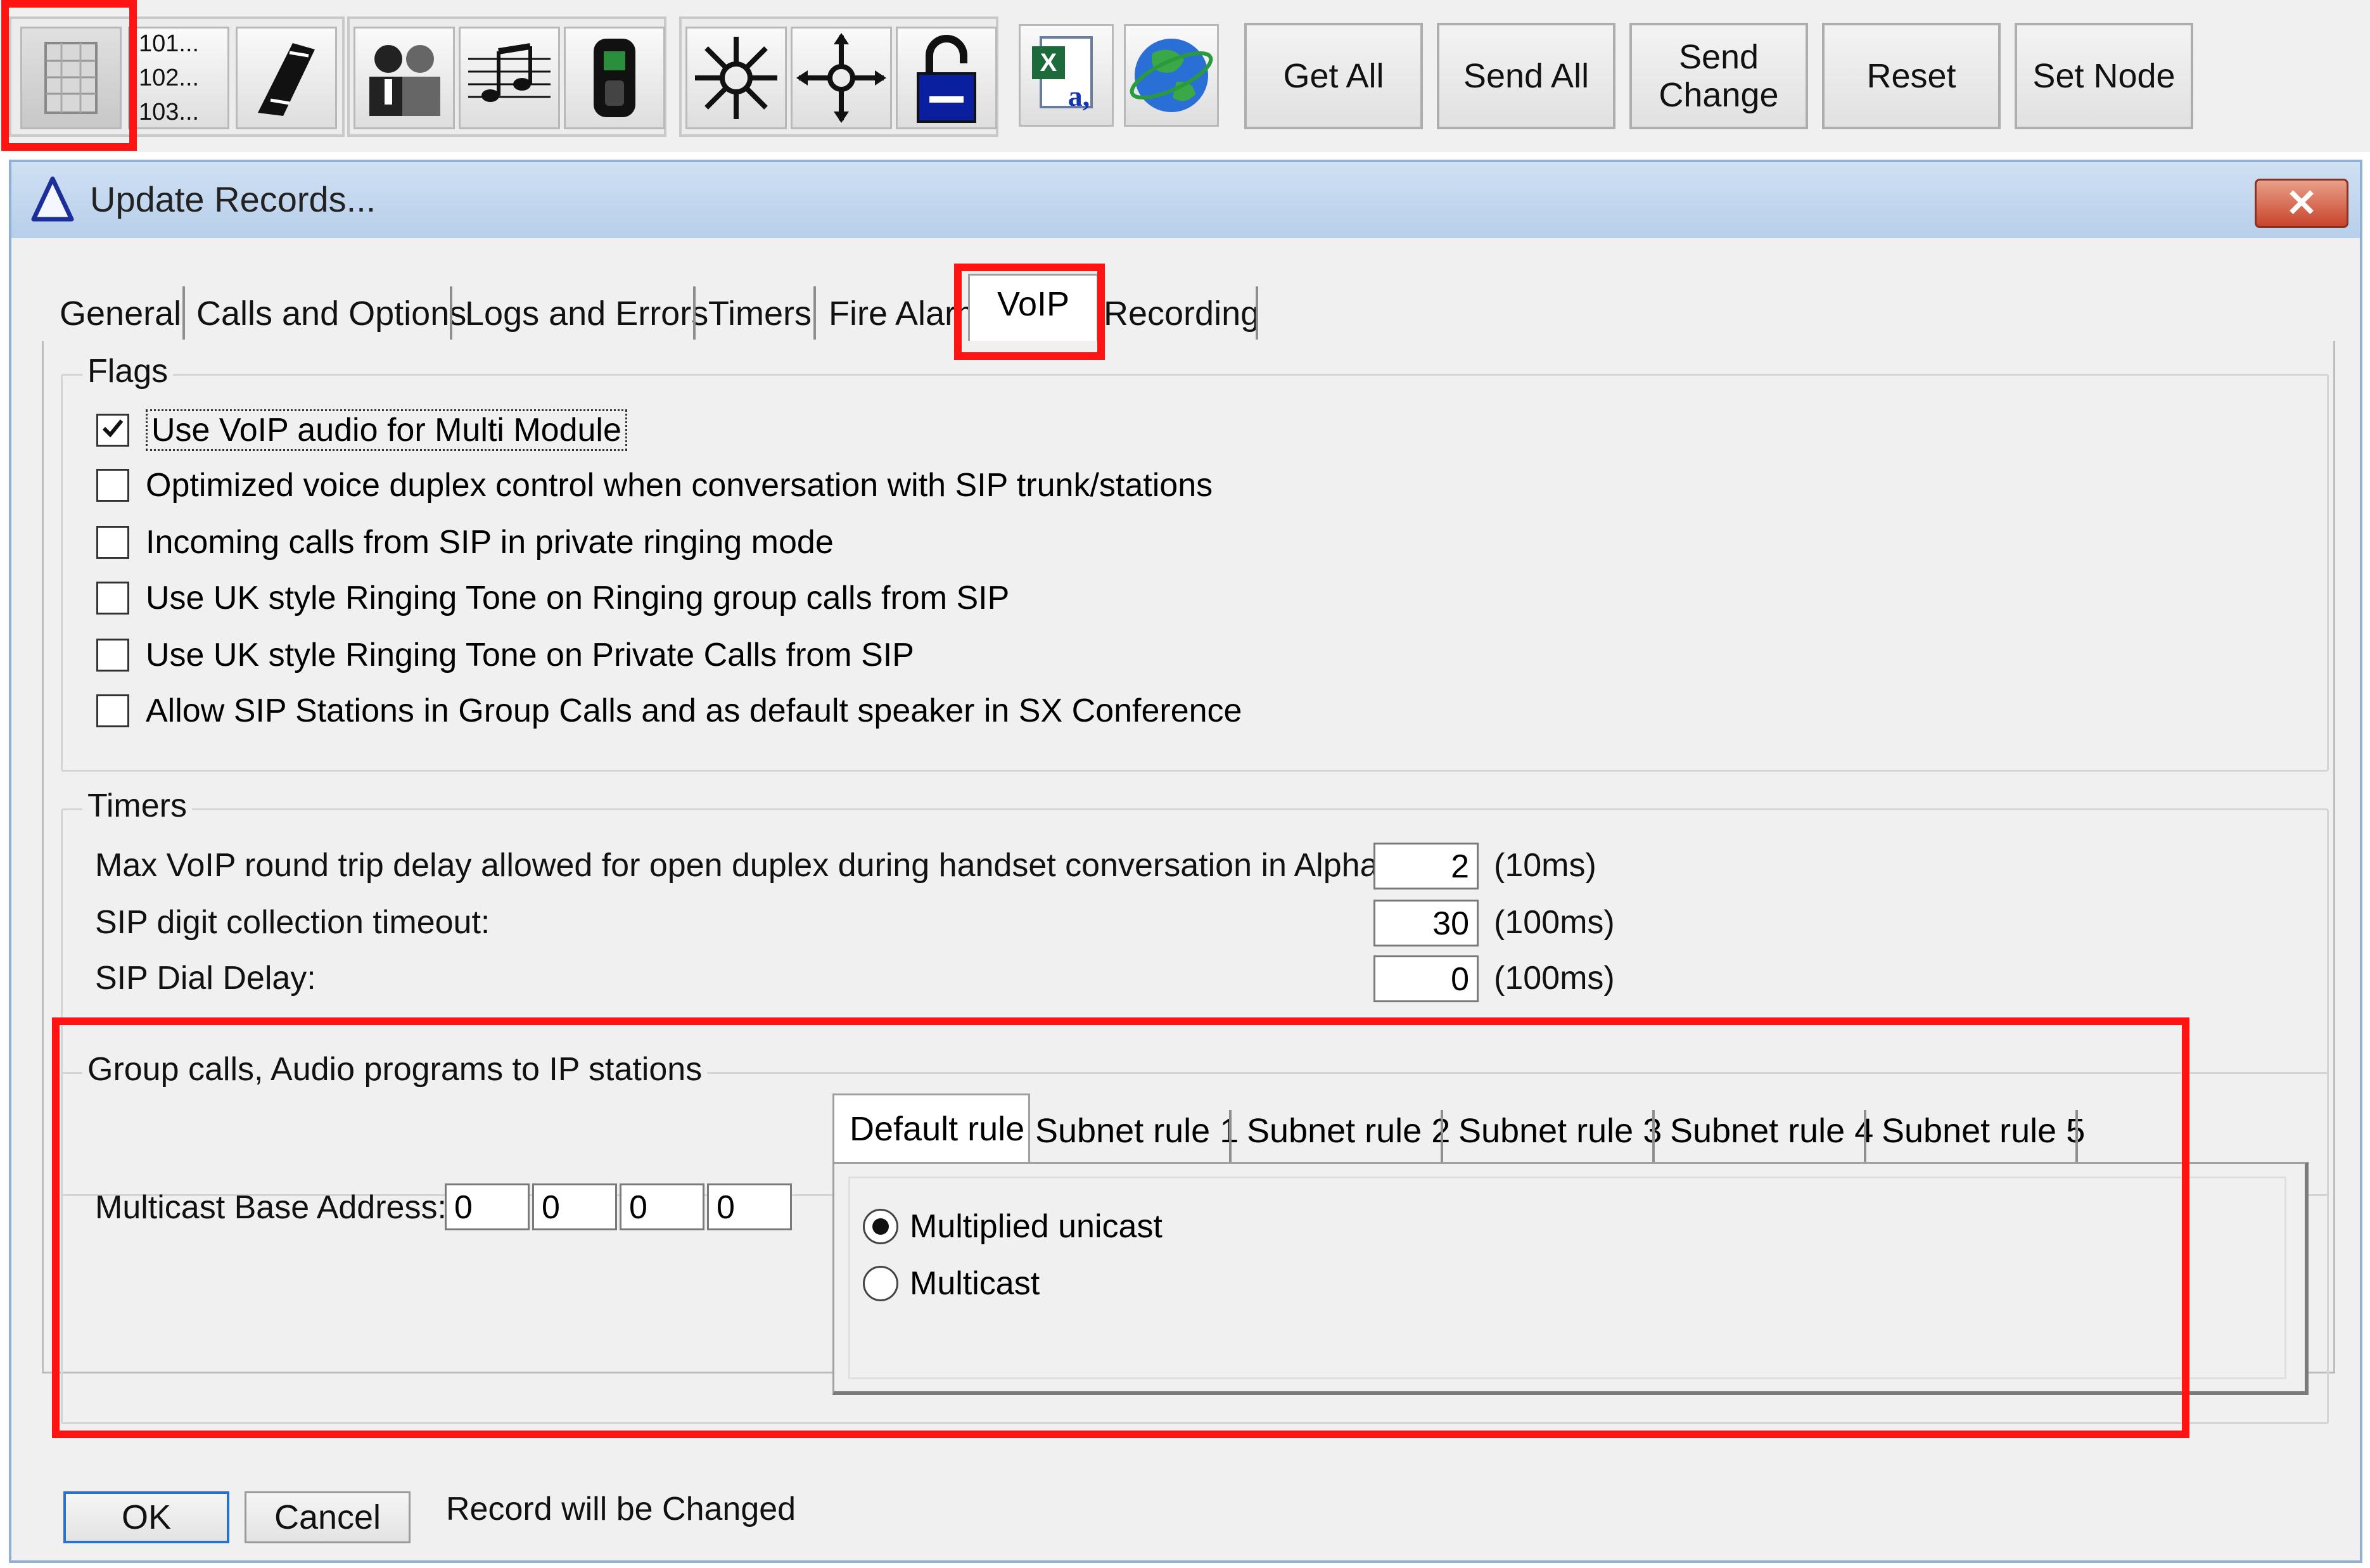 Image resolution: width=2370 pixels, height=1568 pixels. I want to click on radio-label: Multiplied unicast, so click(1036, 1226).